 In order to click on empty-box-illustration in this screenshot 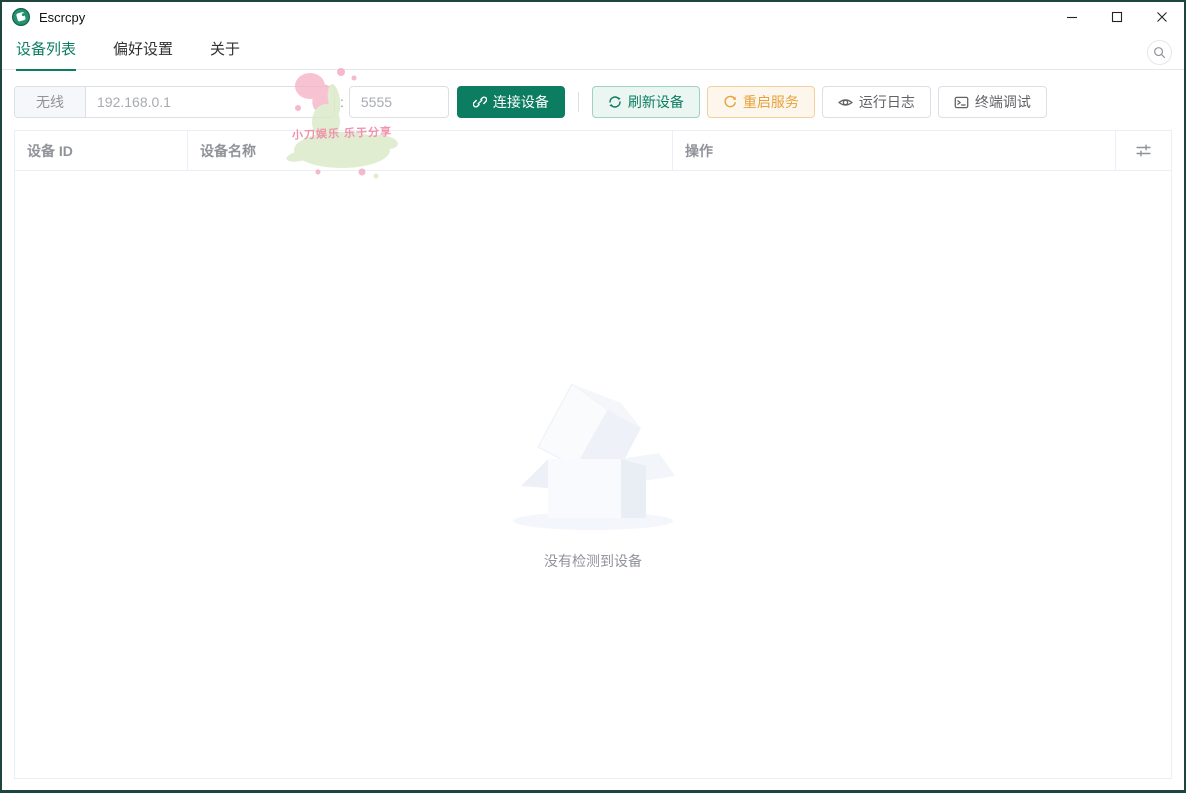, I will do `click(594, 456)`.